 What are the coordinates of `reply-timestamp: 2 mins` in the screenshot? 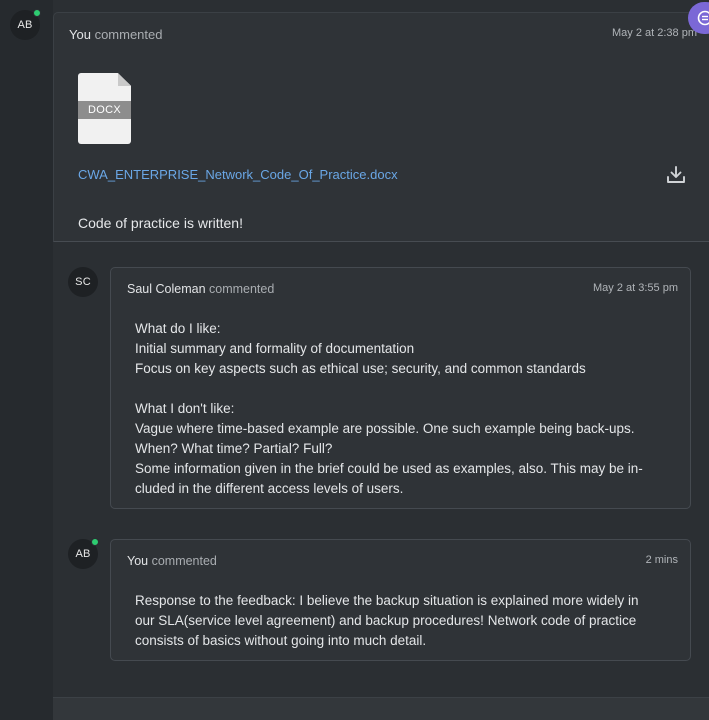 It's located at (661, 560).